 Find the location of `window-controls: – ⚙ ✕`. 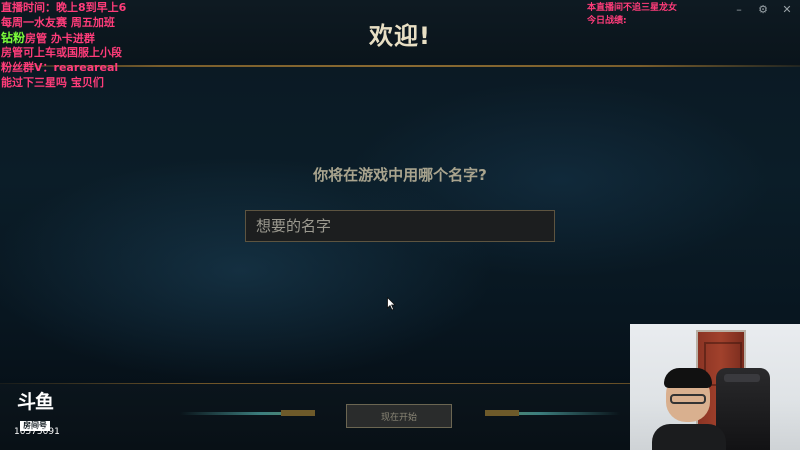

window-controls: – ⚙ ✕ is located at coordinates (763, 10).